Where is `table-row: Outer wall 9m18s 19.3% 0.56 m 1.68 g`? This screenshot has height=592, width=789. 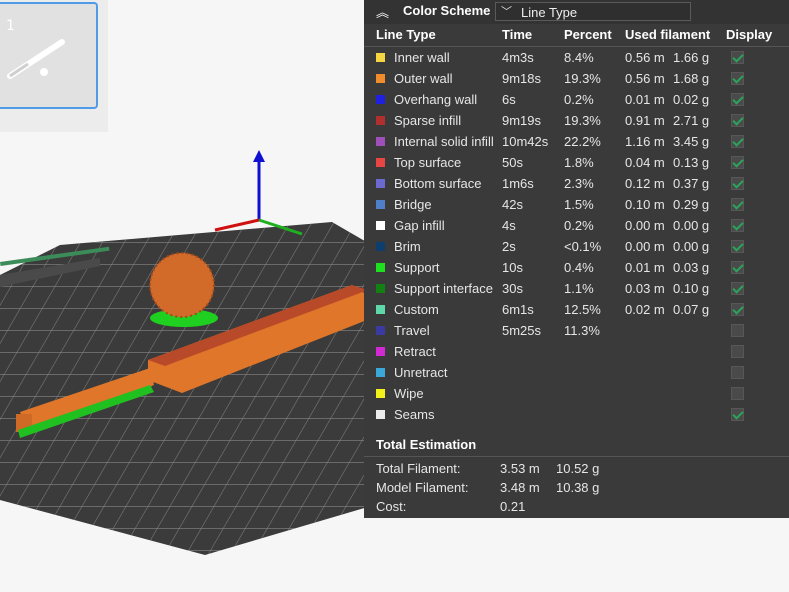 table-row: Outer wall 9m18s 19.3% 0.56 m 1.68 g is located at coordinates (576, 78).